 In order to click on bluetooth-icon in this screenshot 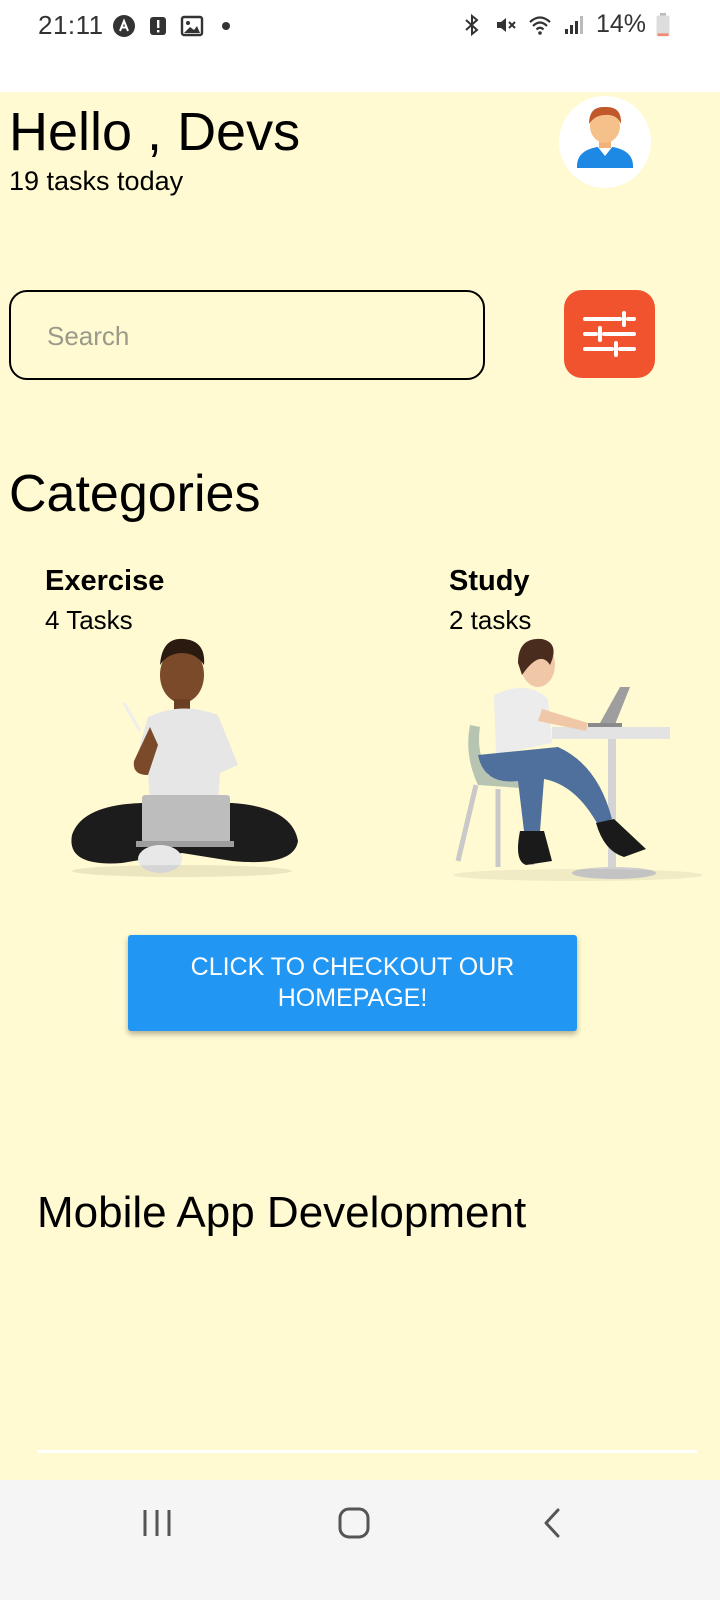, I will do `click(472, 24)`.